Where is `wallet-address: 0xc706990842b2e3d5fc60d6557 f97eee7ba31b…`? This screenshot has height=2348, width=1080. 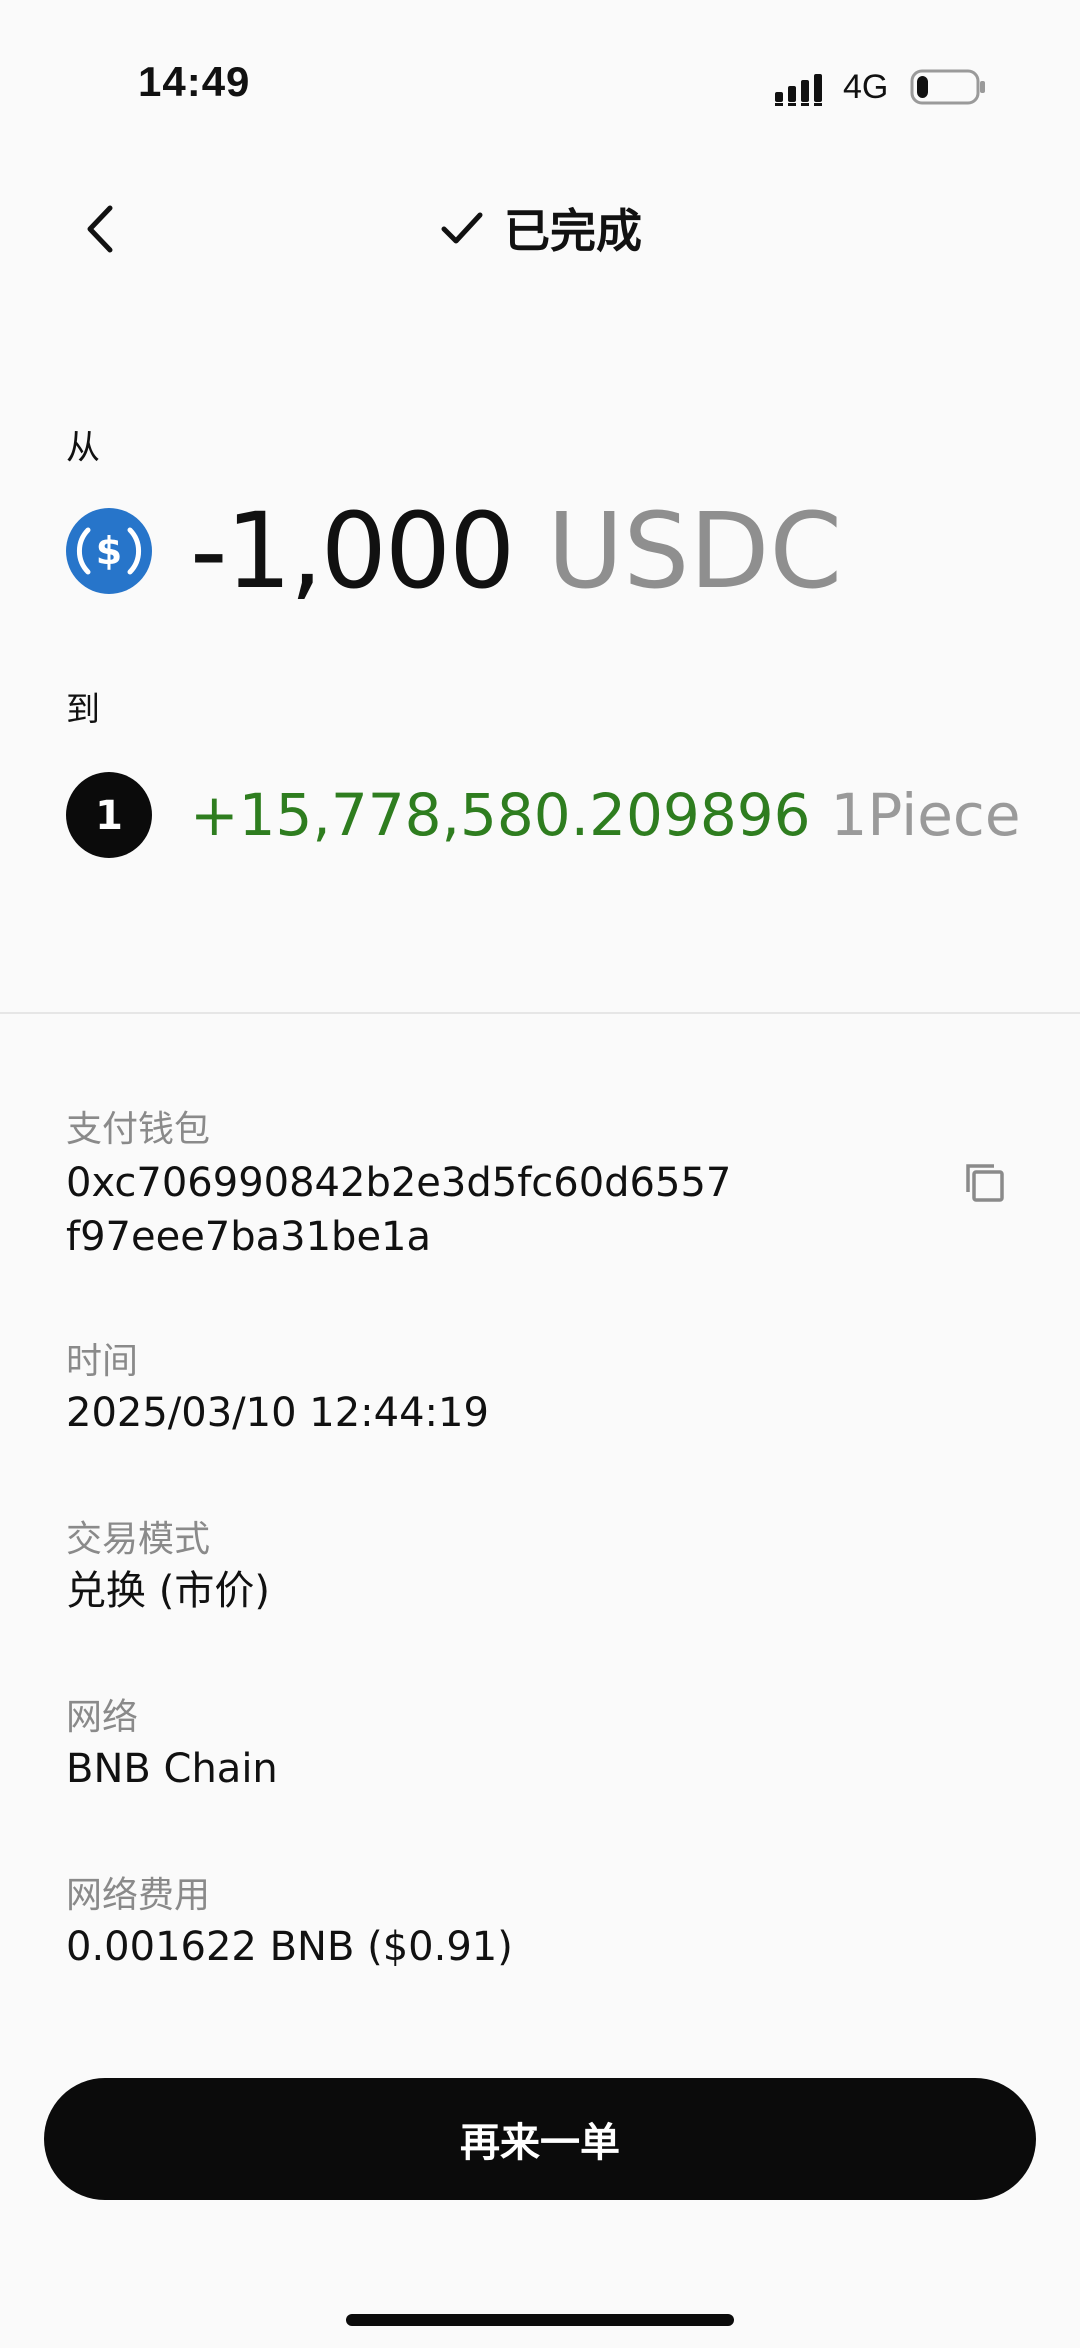
wallet-address: 0xc706990842b2e3d5fc60d6557 f97eee7ba31b… is located at coordinates (506, 1210).